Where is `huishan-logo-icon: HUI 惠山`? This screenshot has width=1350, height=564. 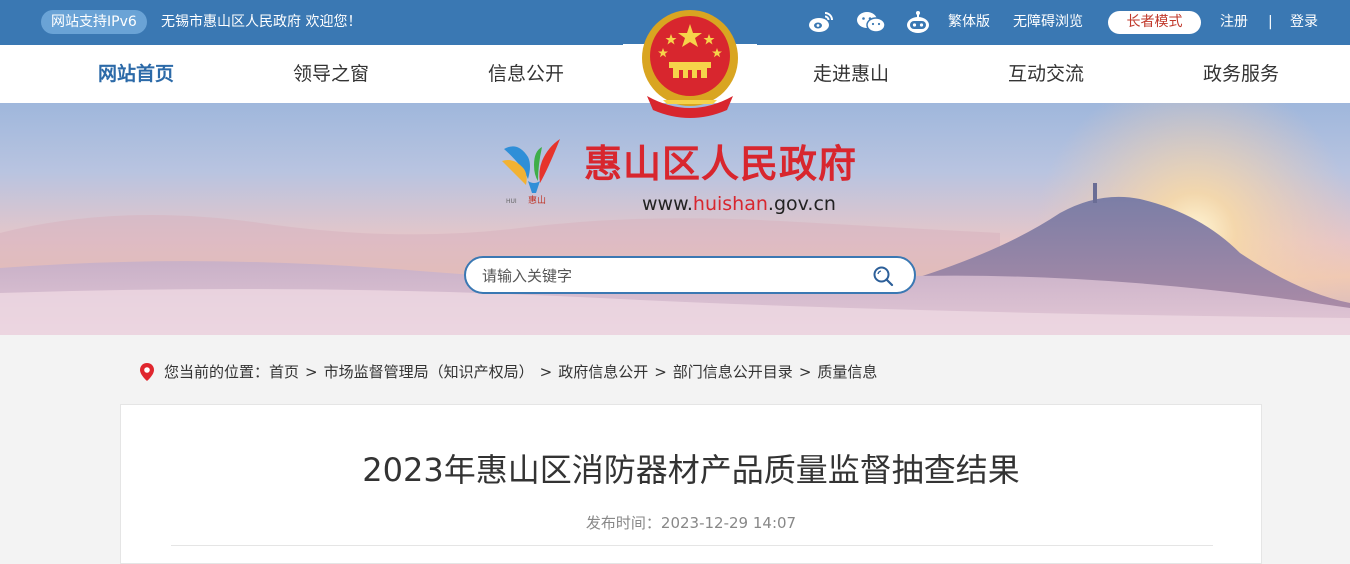
huishan-logo-icon: HUI 惠山 is located at coordinates (531, 172).